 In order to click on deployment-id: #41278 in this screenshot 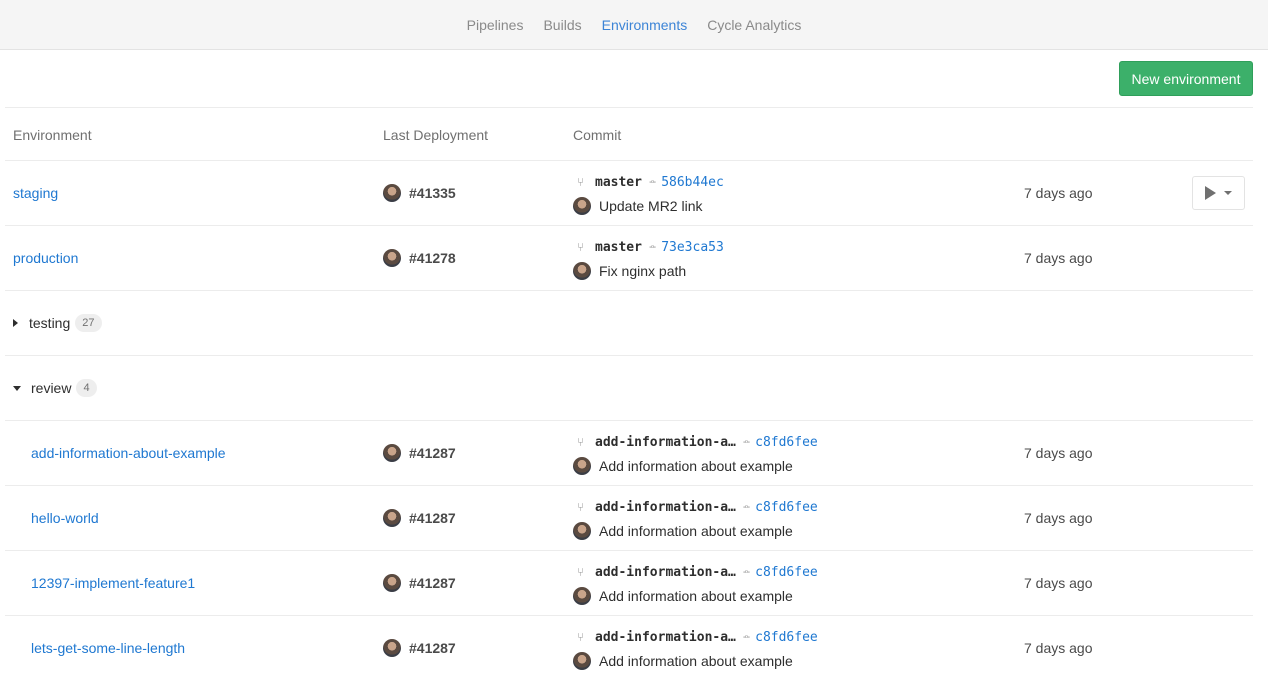, I will do `click(432, 258)`.